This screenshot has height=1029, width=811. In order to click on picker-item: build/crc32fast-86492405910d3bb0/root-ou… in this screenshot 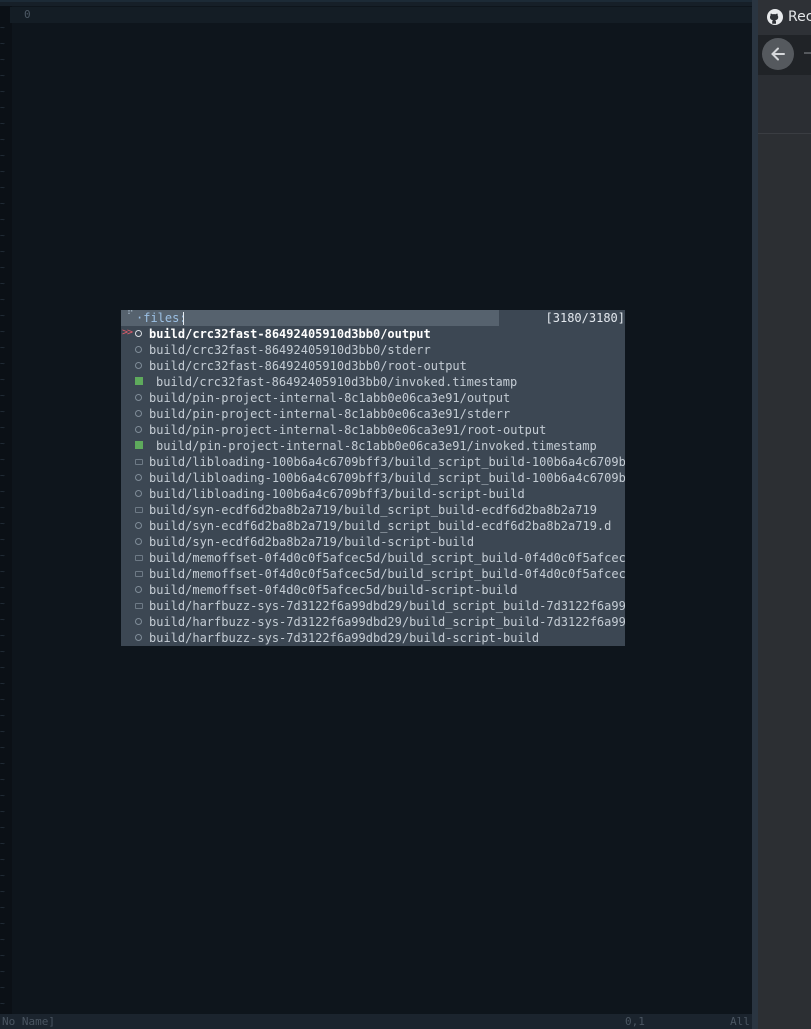, I will do `click(373, 366)`.